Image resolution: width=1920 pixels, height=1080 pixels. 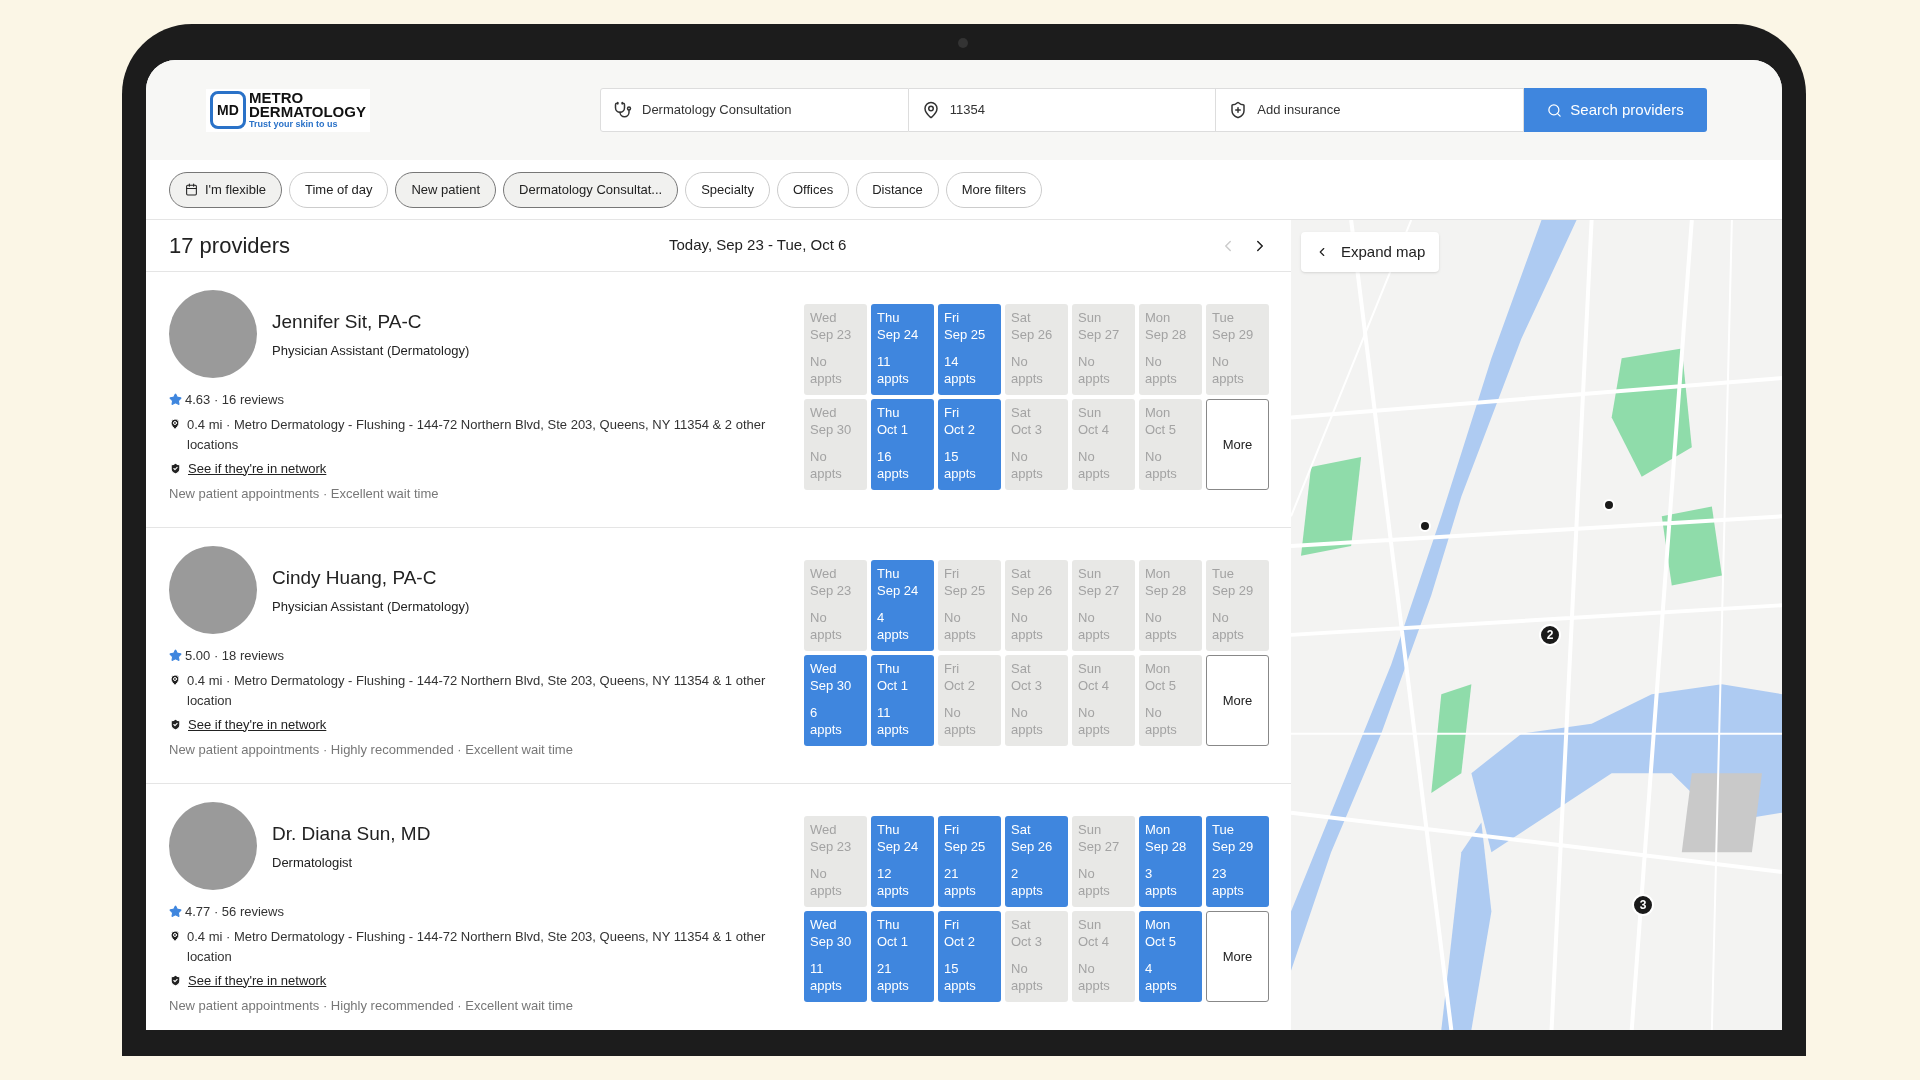 What do you see at coordinates (884, 361) in the screenshot?
I see `slot-count: 11` at bounding box center [884, 361].